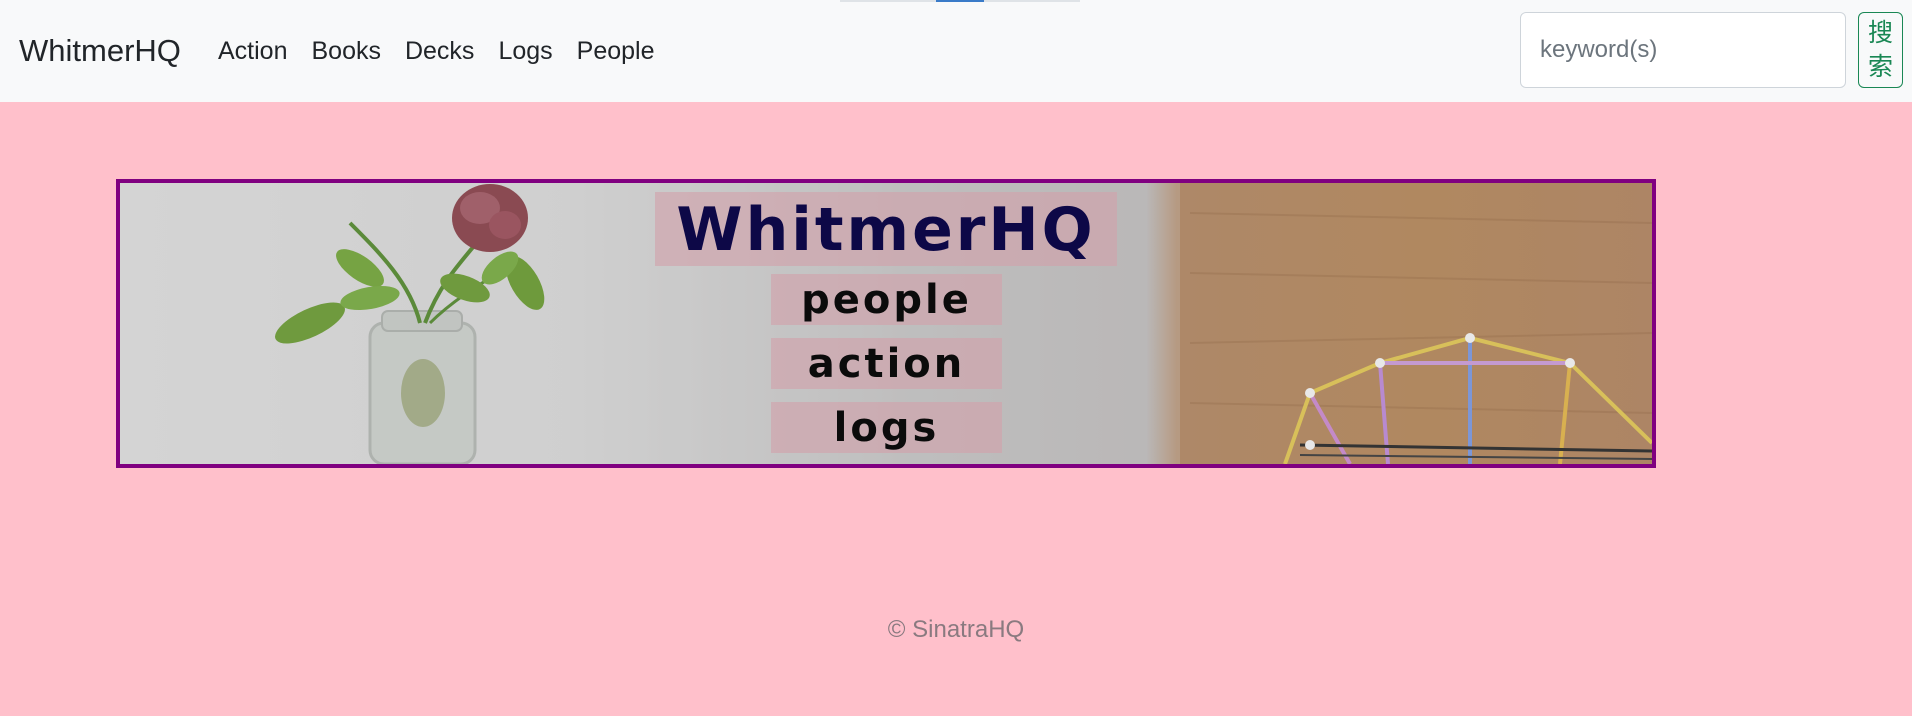 The image size is (1912, 716). Describe the element at coordinates (1880, 50) in the screenshot. I see `search-button: 搜索` at that location.